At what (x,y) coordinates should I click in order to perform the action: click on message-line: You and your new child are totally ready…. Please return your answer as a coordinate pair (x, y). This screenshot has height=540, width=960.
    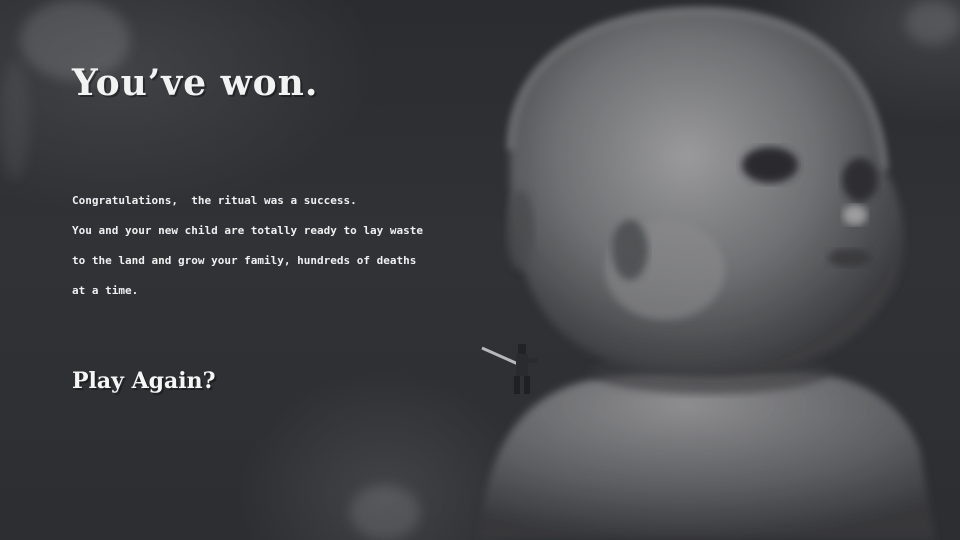
    Looking at the image, I should click on (247, 230).